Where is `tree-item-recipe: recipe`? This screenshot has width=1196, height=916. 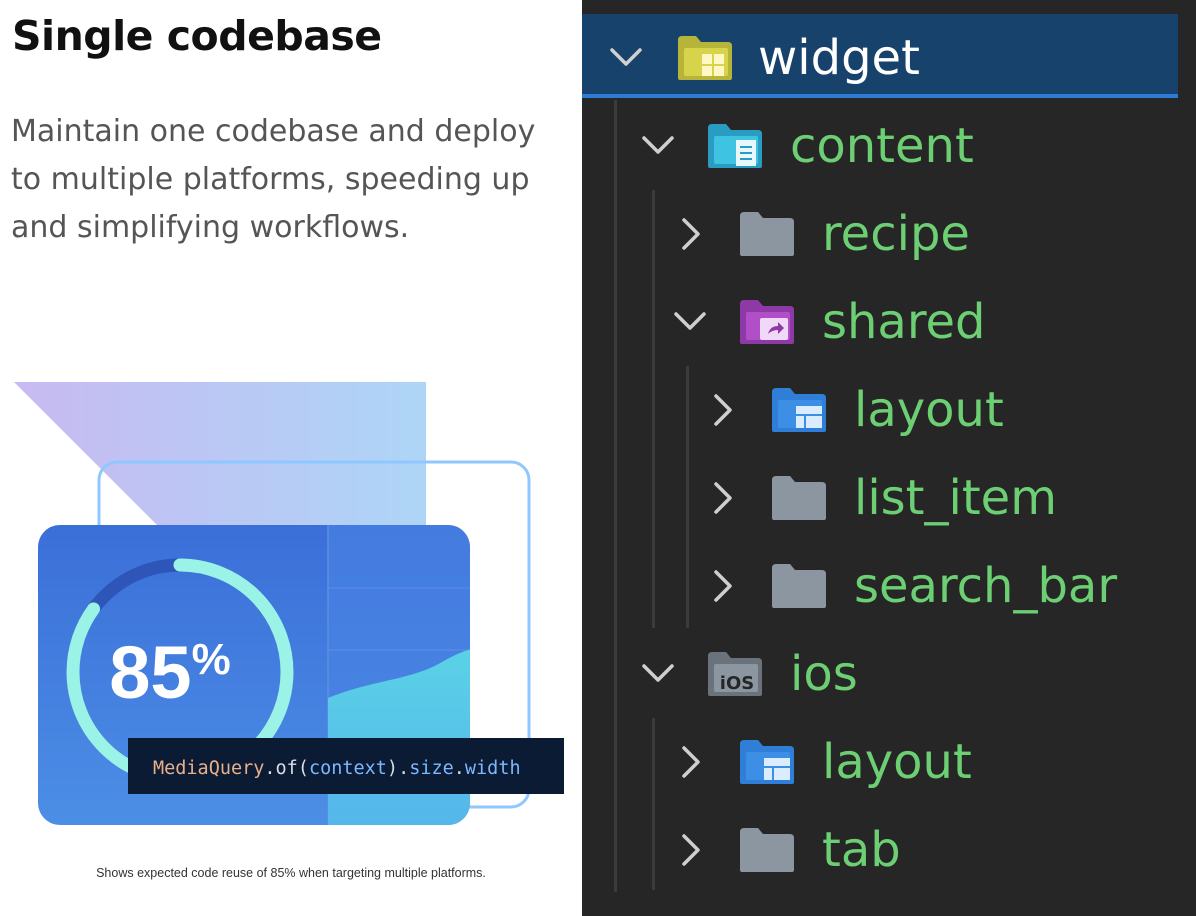 tree-item-recipe: recipe is located at coordinates (889, 234).